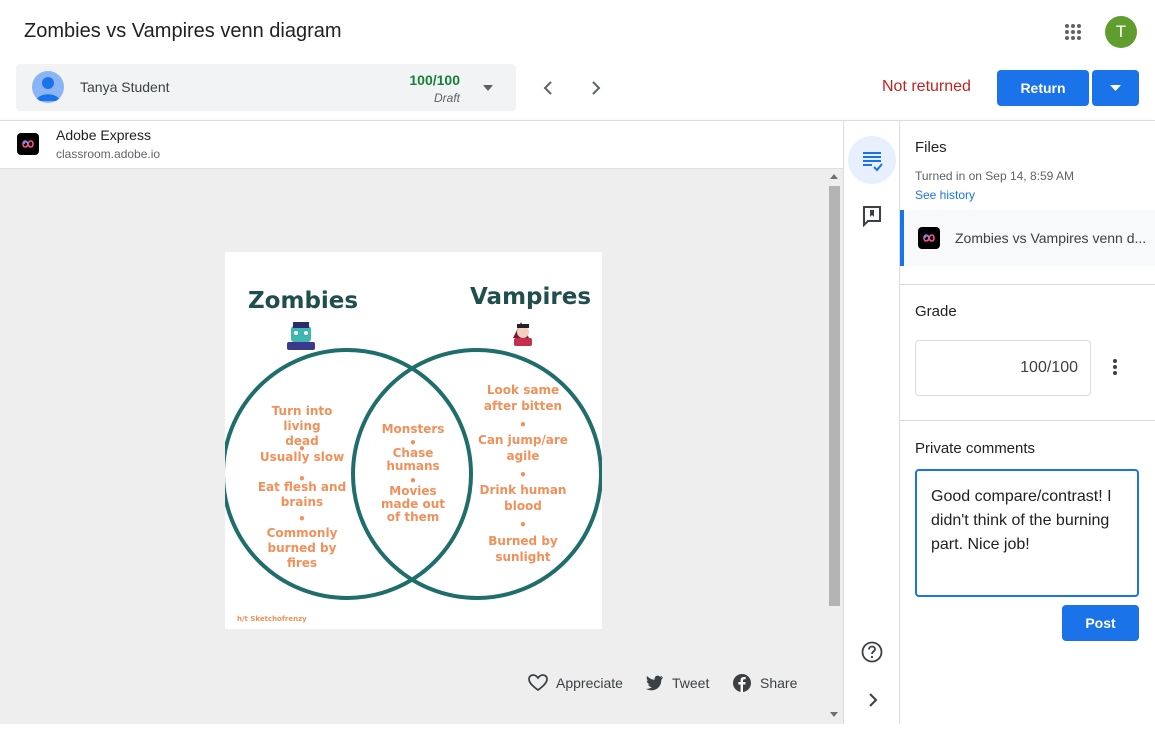 This screenshot has width=1155, height=729. I want to click on student-status: Draft, so click(446, 98).